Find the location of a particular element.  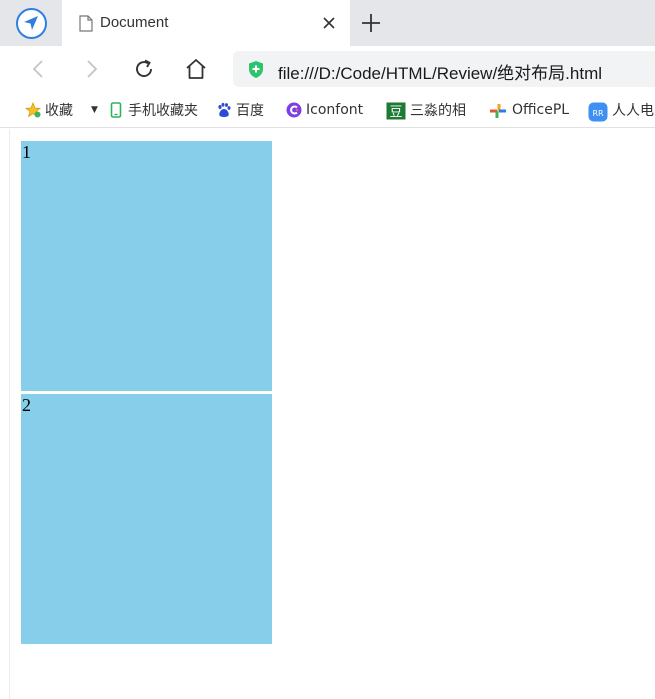

bookmark-label: 人人电 is located at coordinates (633, 111).